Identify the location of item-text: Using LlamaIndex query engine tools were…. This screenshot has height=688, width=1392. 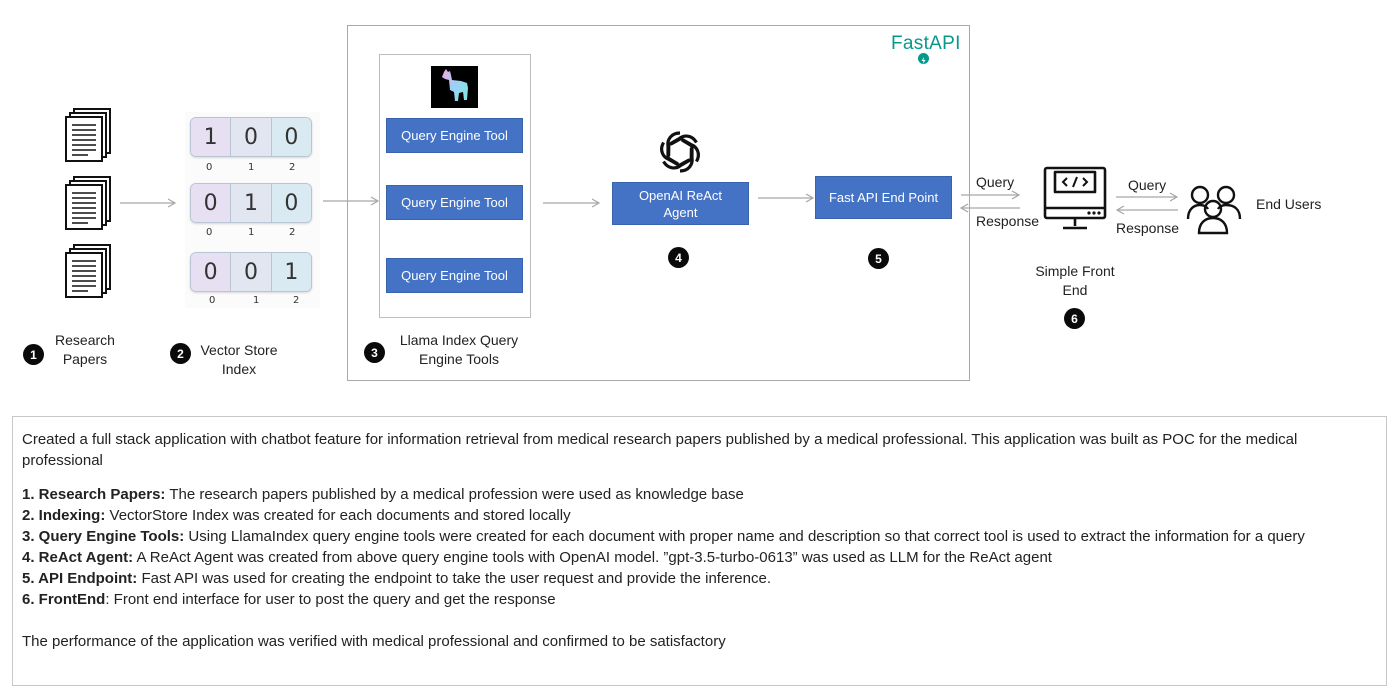
(744, 536).